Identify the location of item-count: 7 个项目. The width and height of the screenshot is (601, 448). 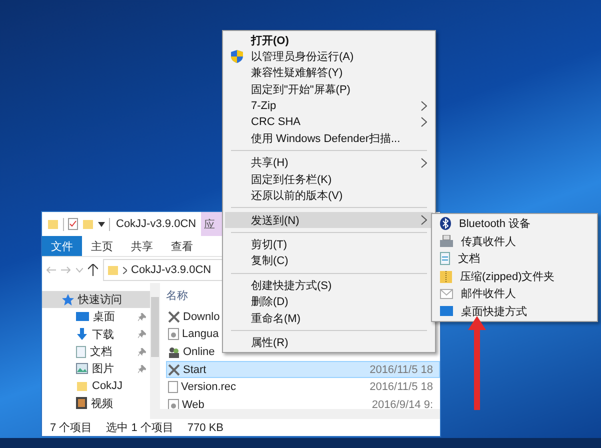
(71, 428).